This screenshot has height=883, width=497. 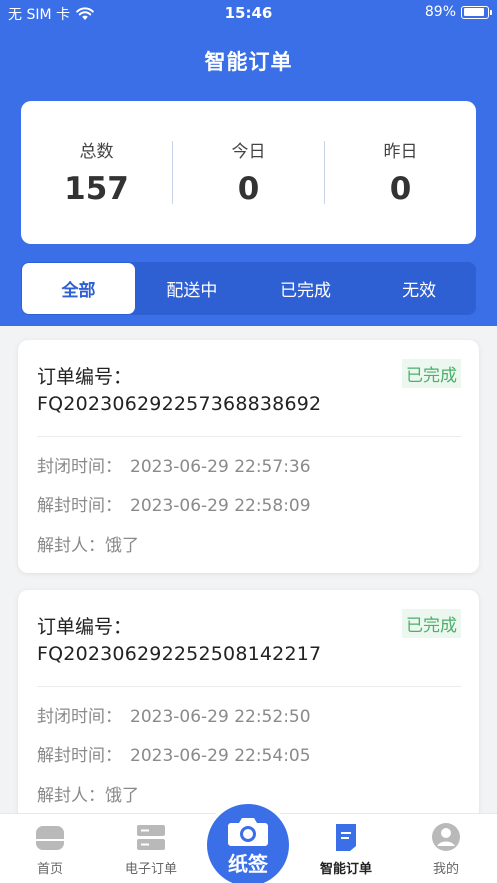 I want to click on stat-value: 157, so click(x=96, y=189).